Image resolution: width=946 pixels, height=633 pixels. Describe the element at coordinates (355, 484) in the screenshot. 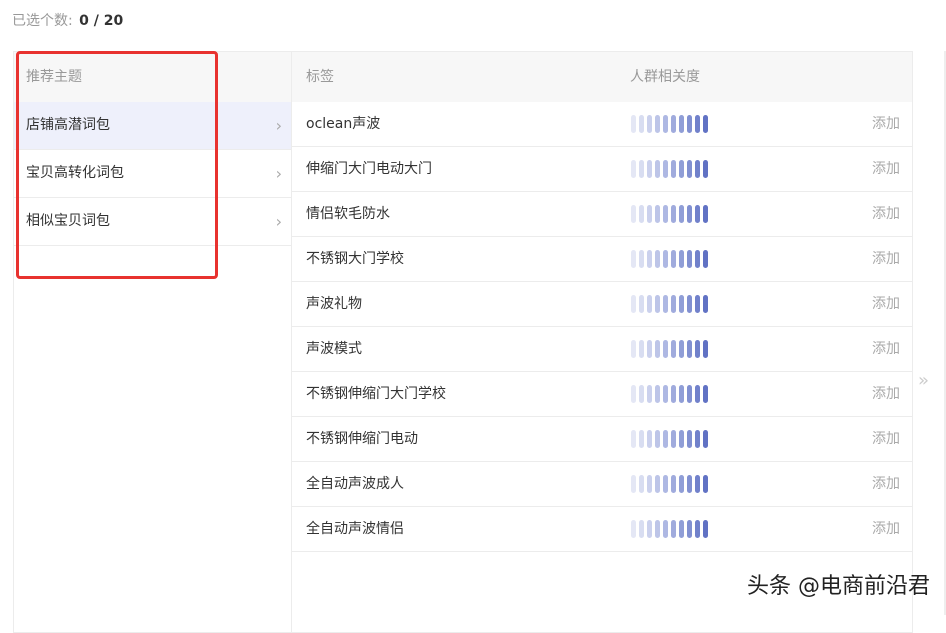

I see `tag-cell: 全自动声波成人` at that location.